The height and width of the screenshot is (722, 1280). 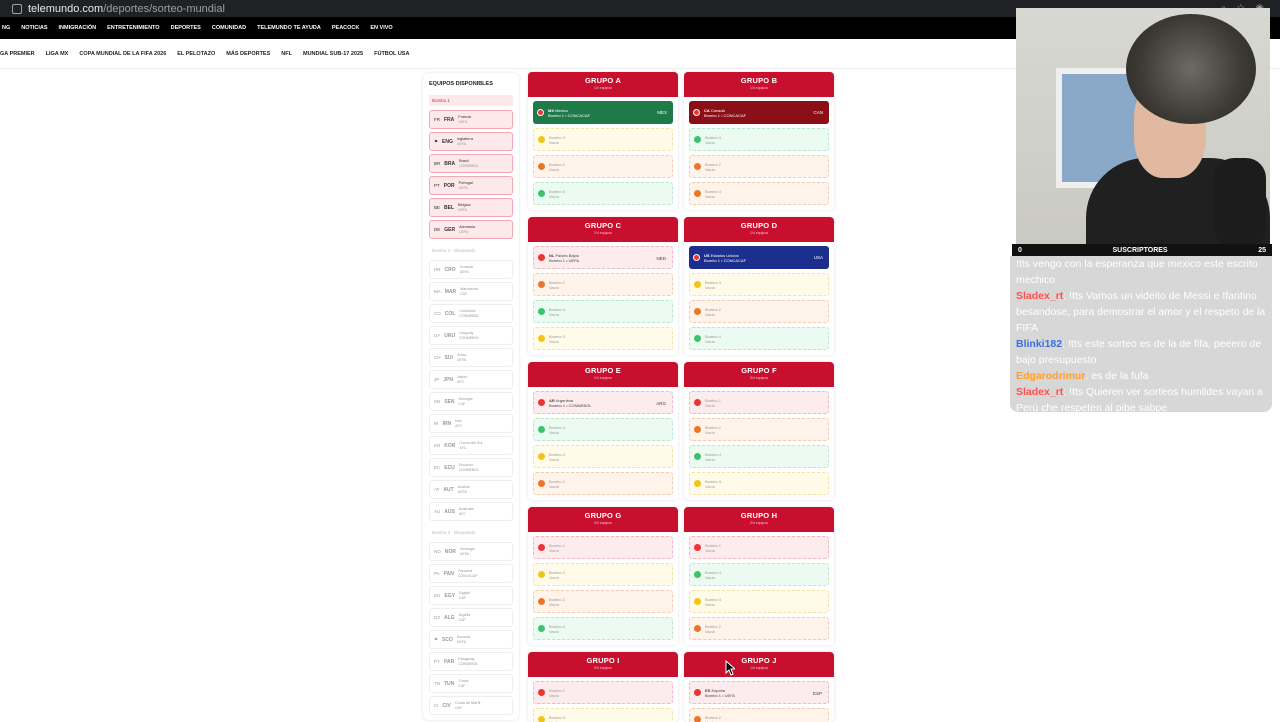 I want to click on team-item: NONORNoruegaUEFA, so click(x=471, y=551).